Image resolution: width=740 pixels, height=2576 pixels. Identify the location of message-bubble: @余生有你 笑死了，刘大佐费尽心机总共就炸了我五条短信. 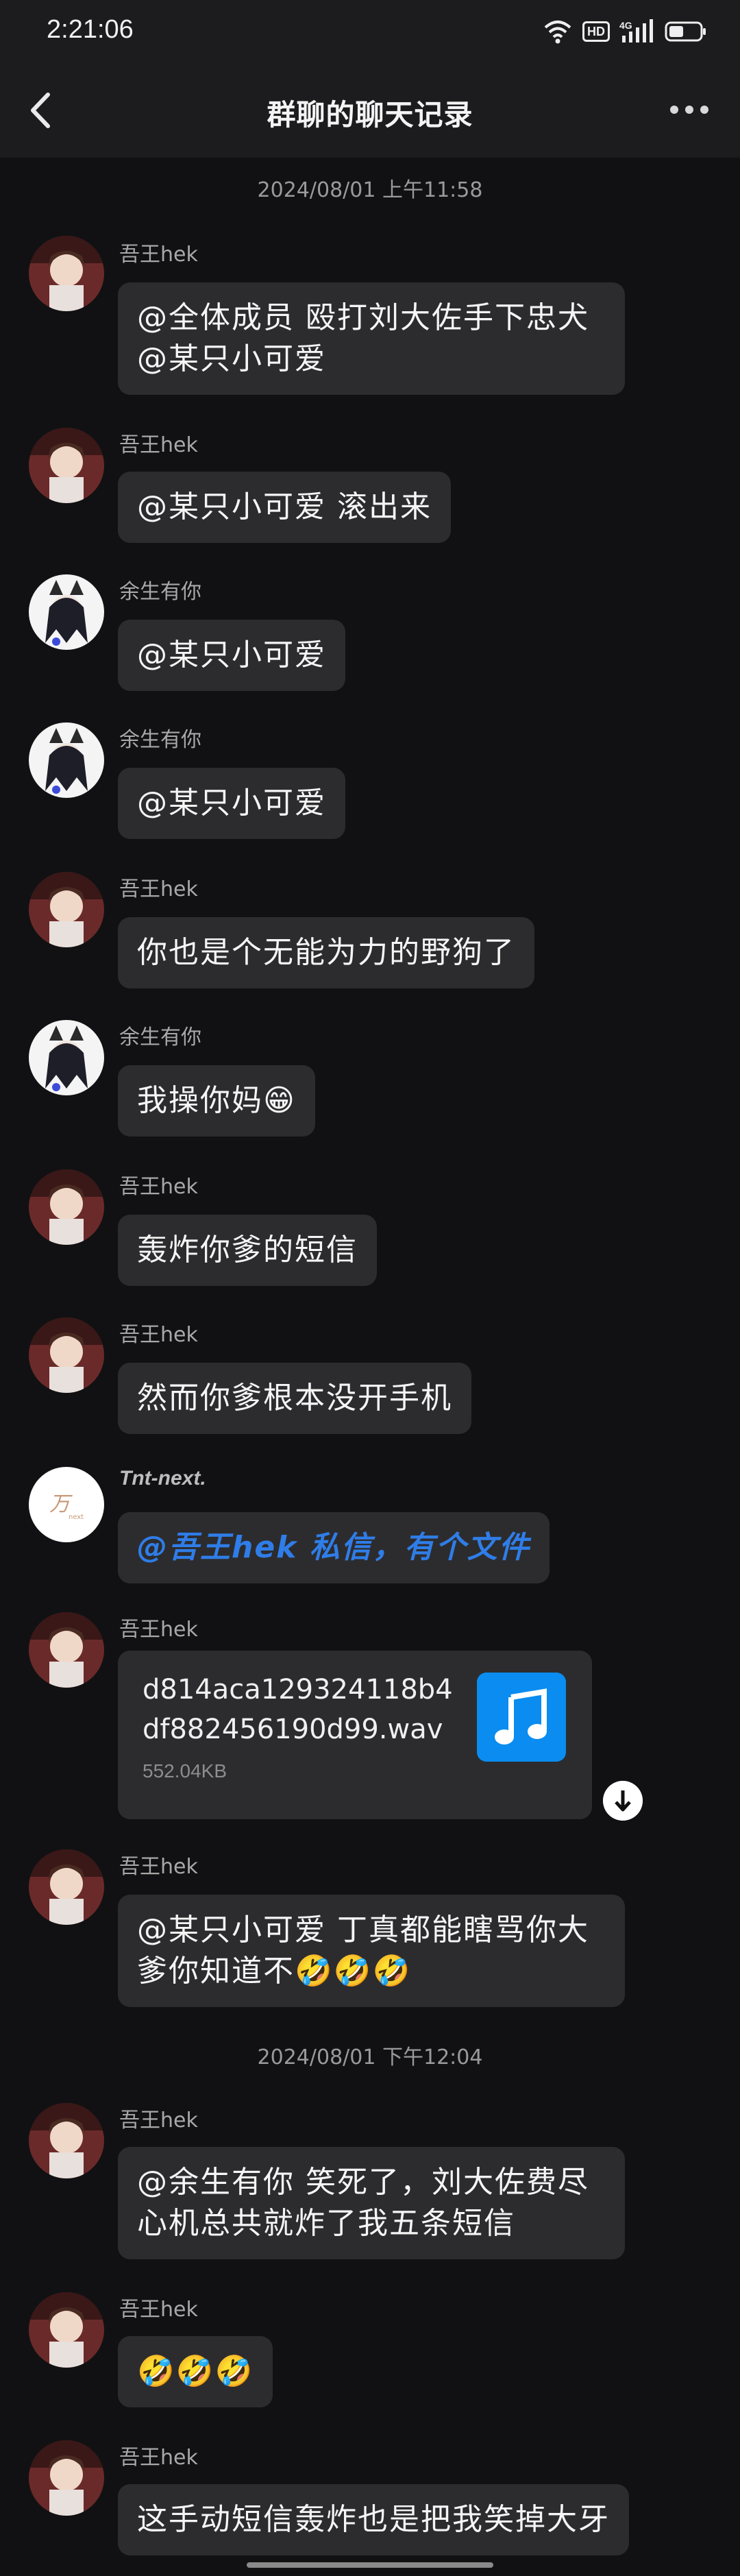
(371, 2203).